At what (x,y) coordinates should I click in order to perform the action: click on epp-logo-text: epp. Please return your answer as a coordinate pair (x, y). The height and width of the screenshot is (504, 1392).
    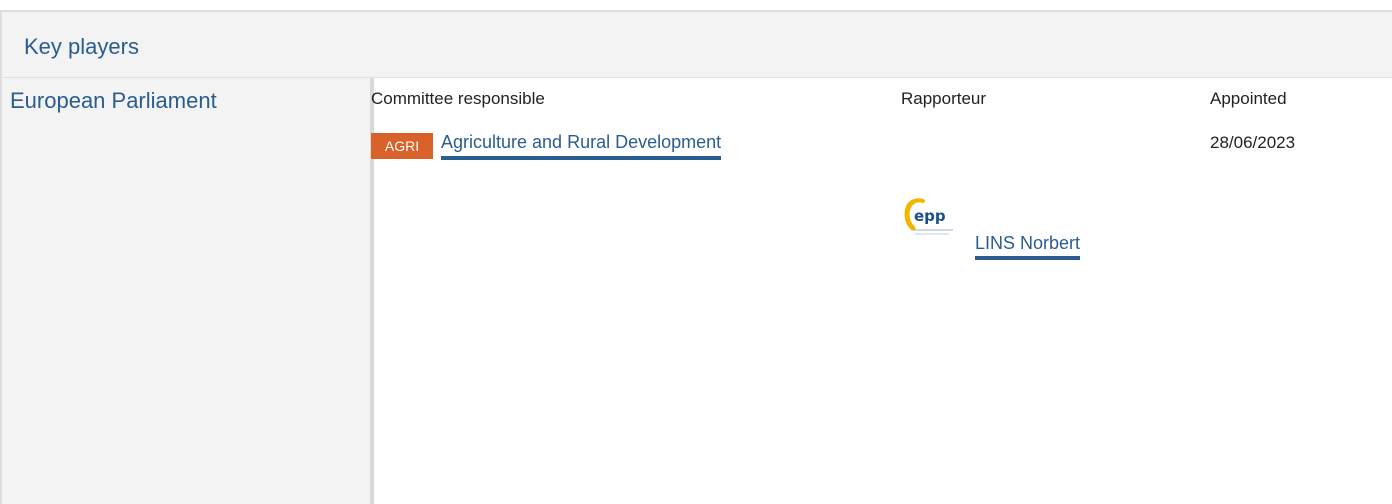
    Looking at the image, I should click on (930, 216).